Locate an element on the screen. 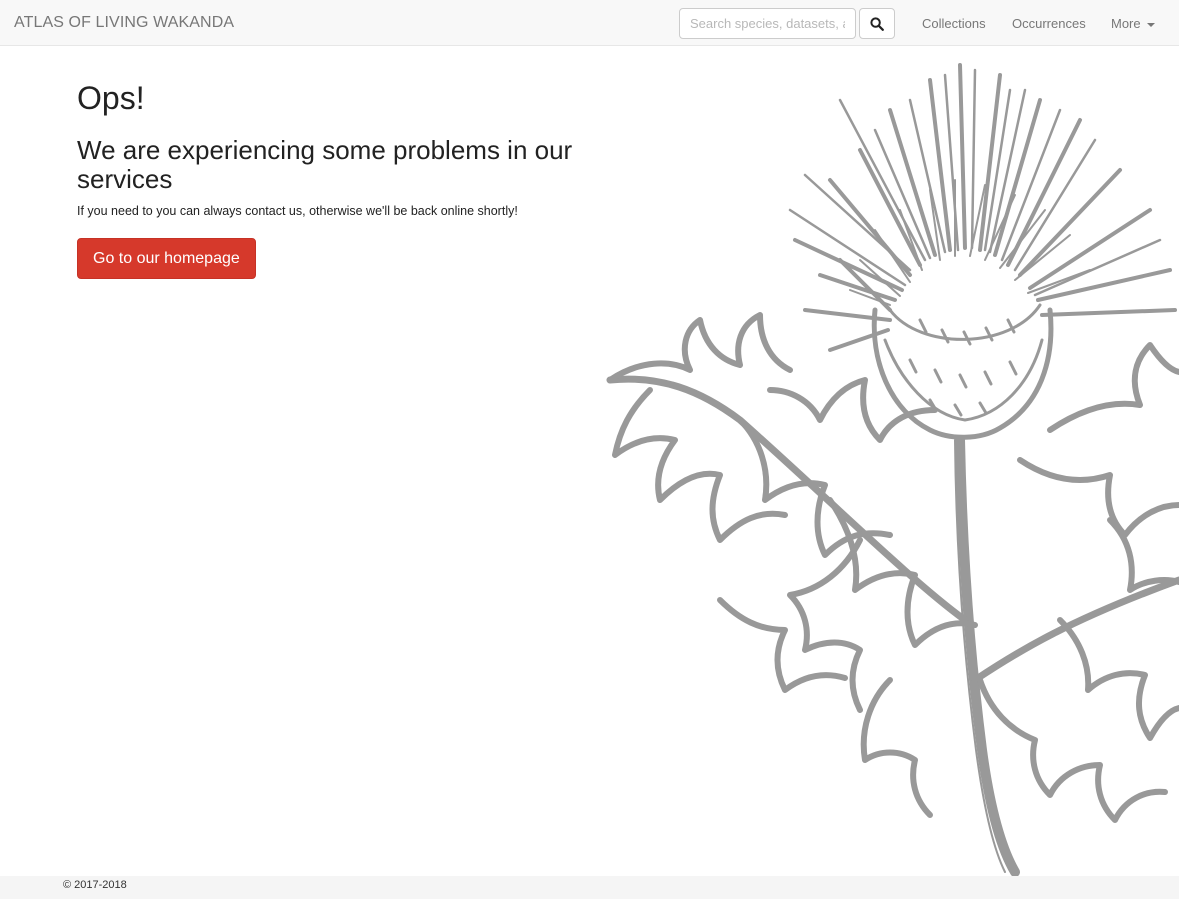 The height and width of the screenshot is (899, 1179). nav-more-dropdown: More is located at coordinates (1133, 23).